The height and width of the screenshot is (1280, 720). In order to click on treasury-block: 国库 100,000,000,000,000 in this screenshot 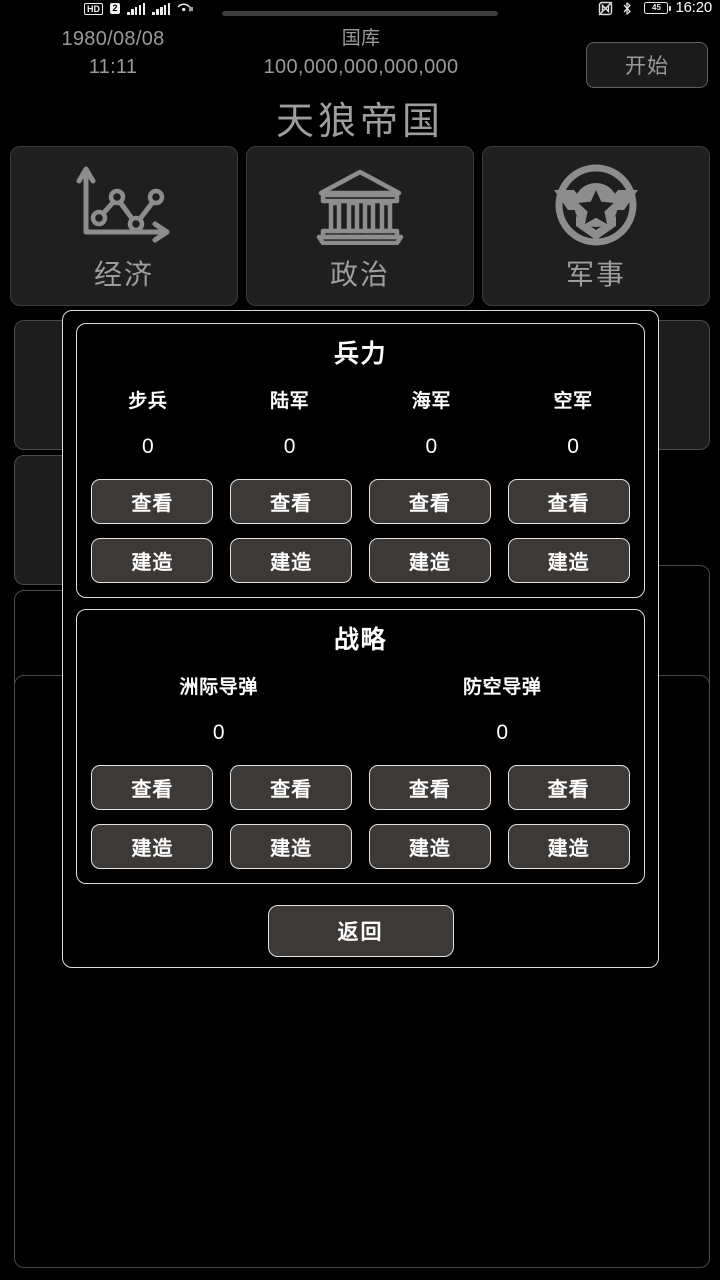, I will do `click(361, 53)`.